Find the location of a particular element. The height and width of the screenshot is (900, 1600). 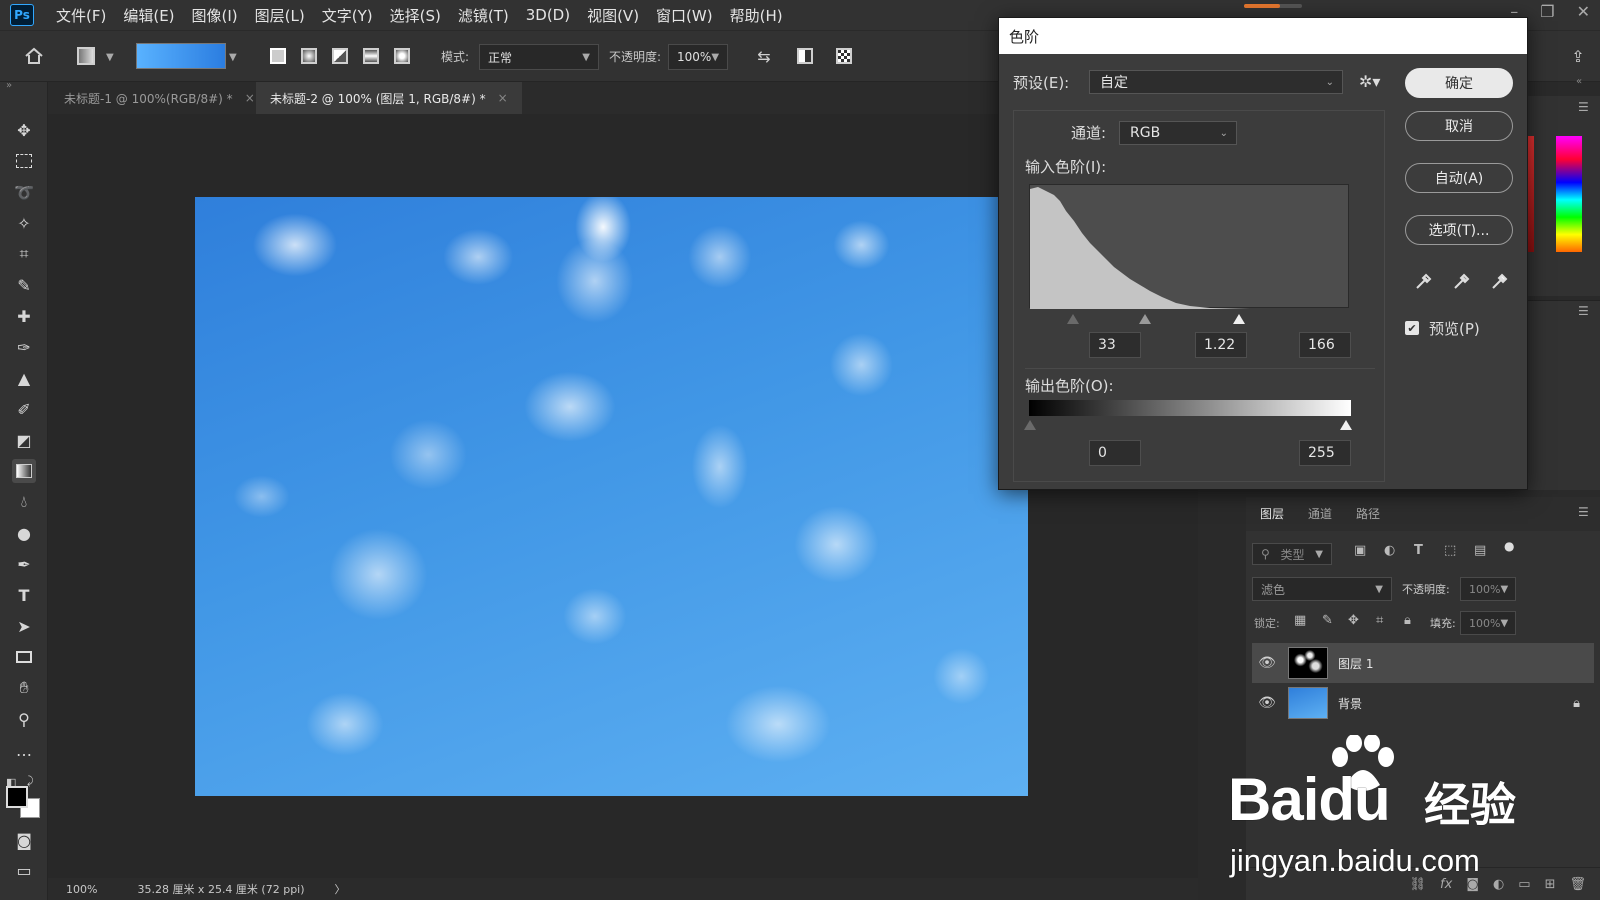

collapse-icon: » is located at coordinates (9, 85).